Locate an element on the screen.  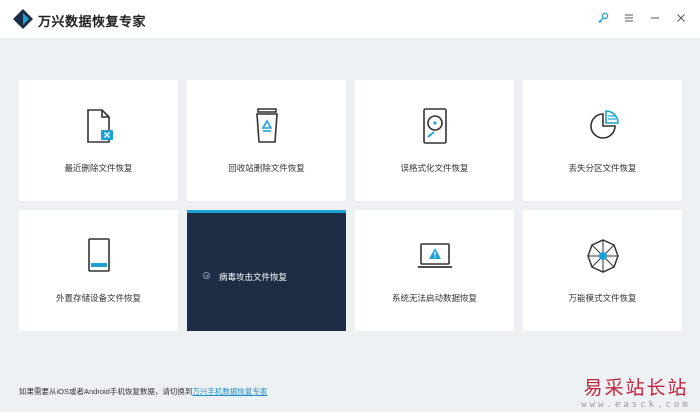
system-crash-icon is located at coordinates (434, 255).